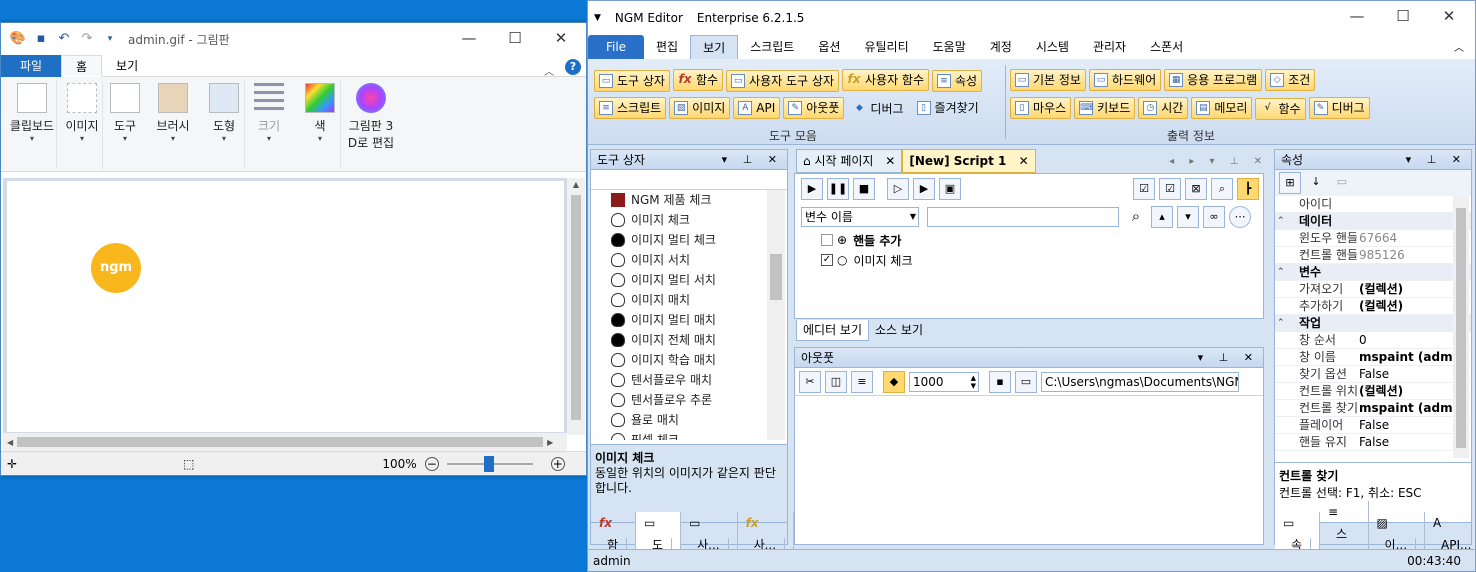  I want to click on run-icon: ▶, so click(812, 189).